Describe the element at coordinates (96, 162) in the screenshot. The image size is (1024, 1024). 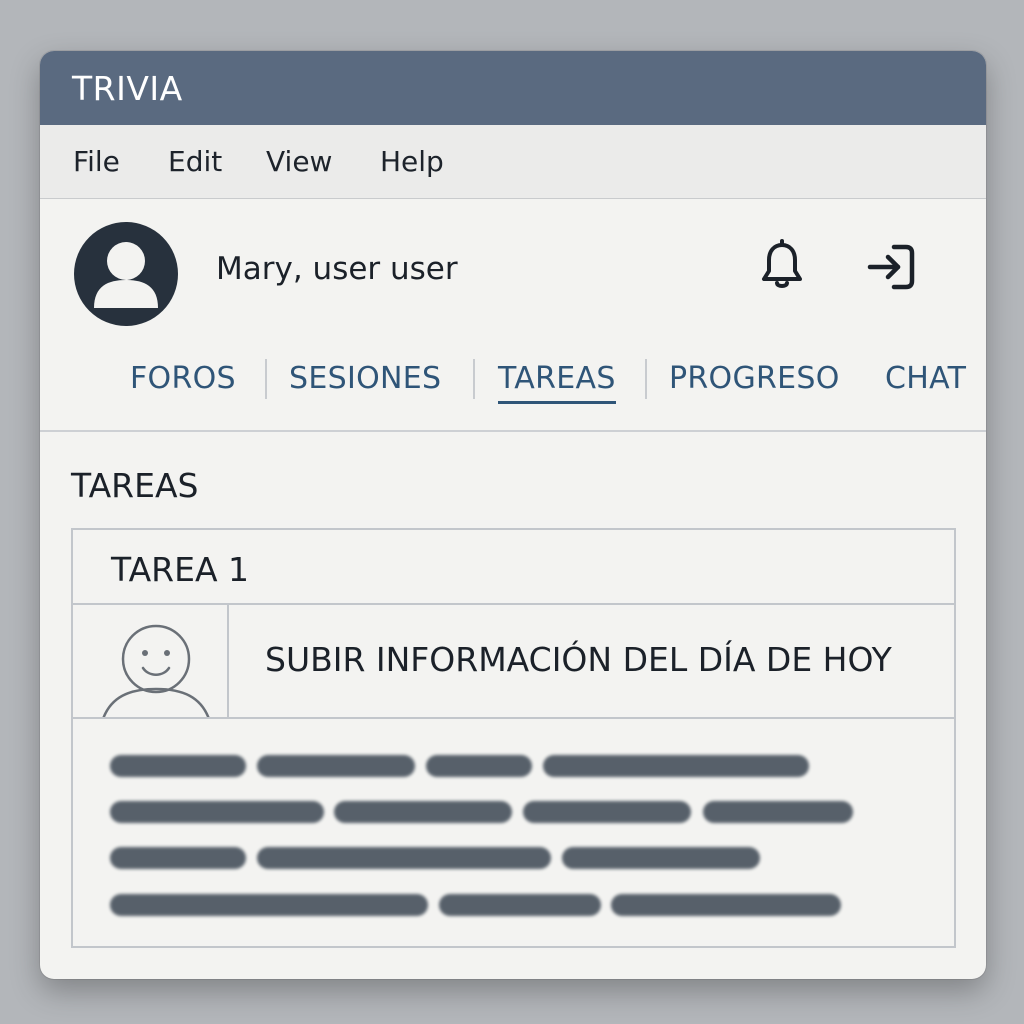
I see `menu-file: File` at that location.